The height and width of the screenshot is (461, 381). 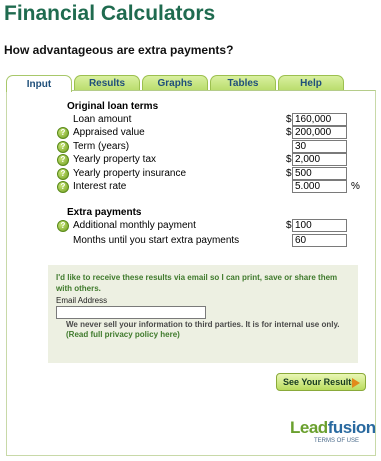 I want to click on tab-bar: Input Results Graphs Tables Help, so click(x=176, y=83).